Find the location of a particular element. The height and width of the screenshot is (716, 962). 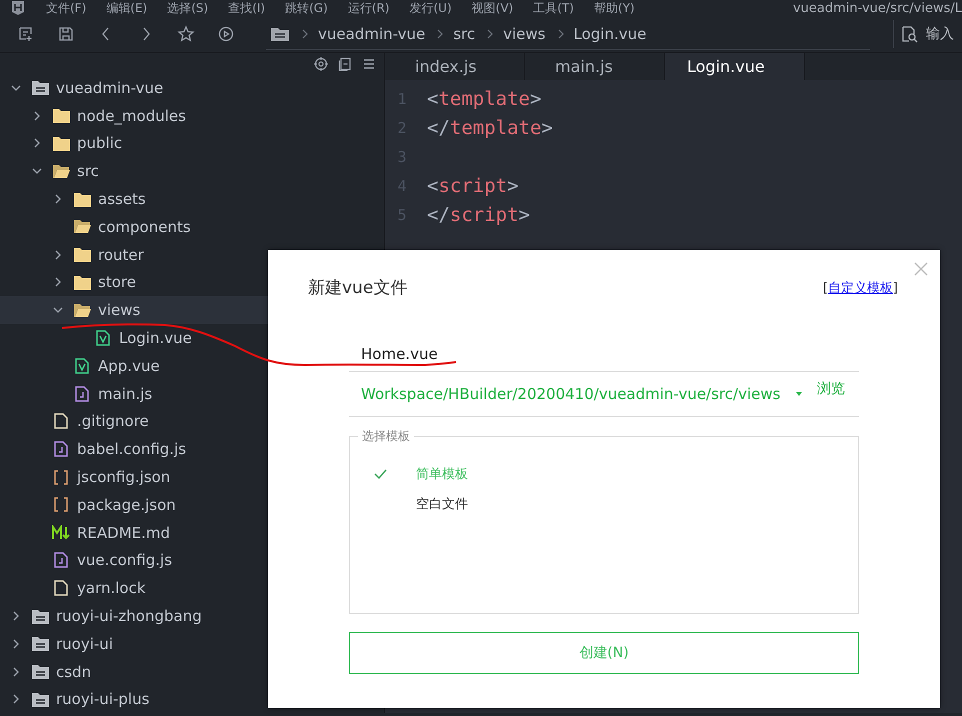

code-line: </template> is located at coordinates (490, 127).